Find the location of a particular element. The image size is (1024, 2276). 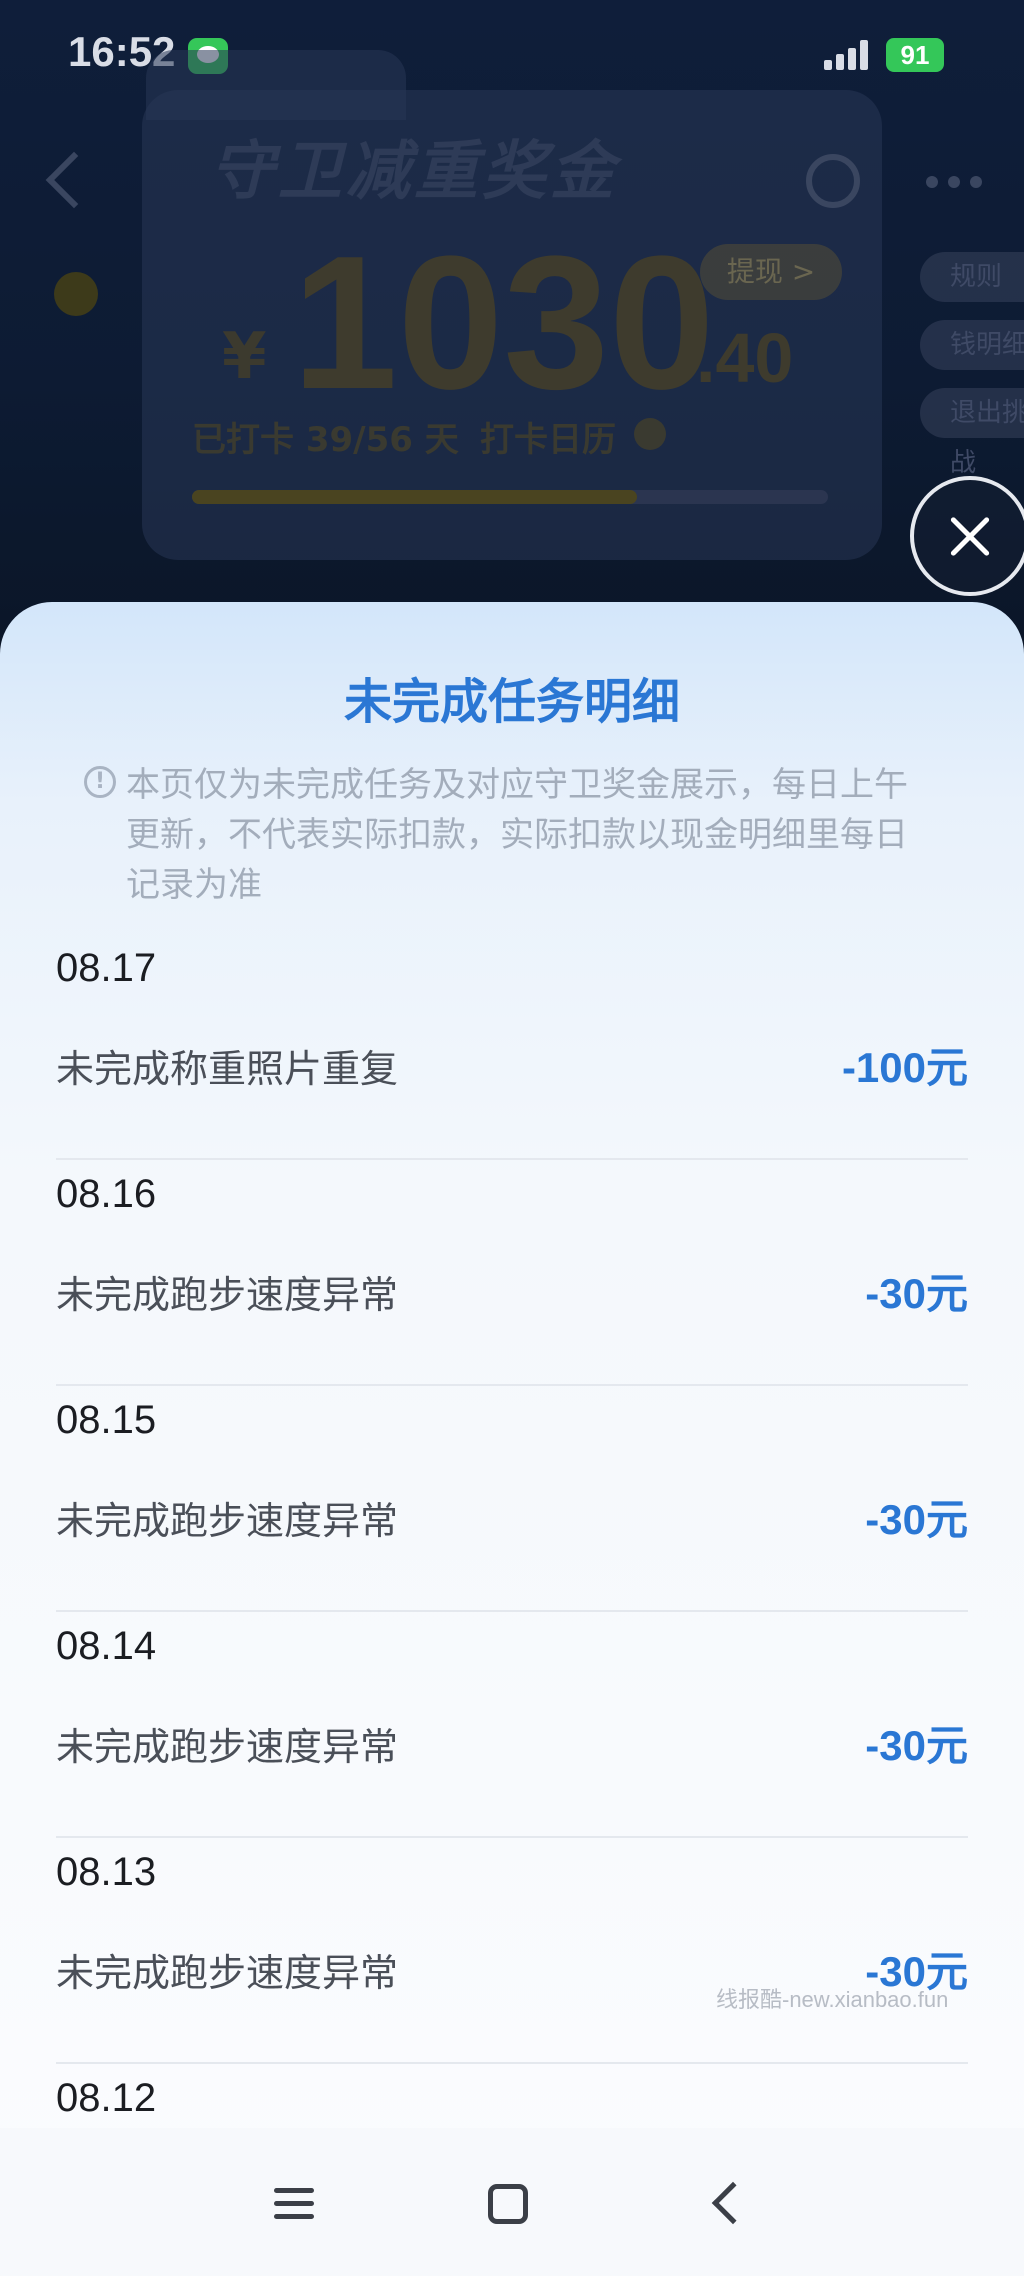

record-date: 08.13 is located at coordinates (106, 1872).